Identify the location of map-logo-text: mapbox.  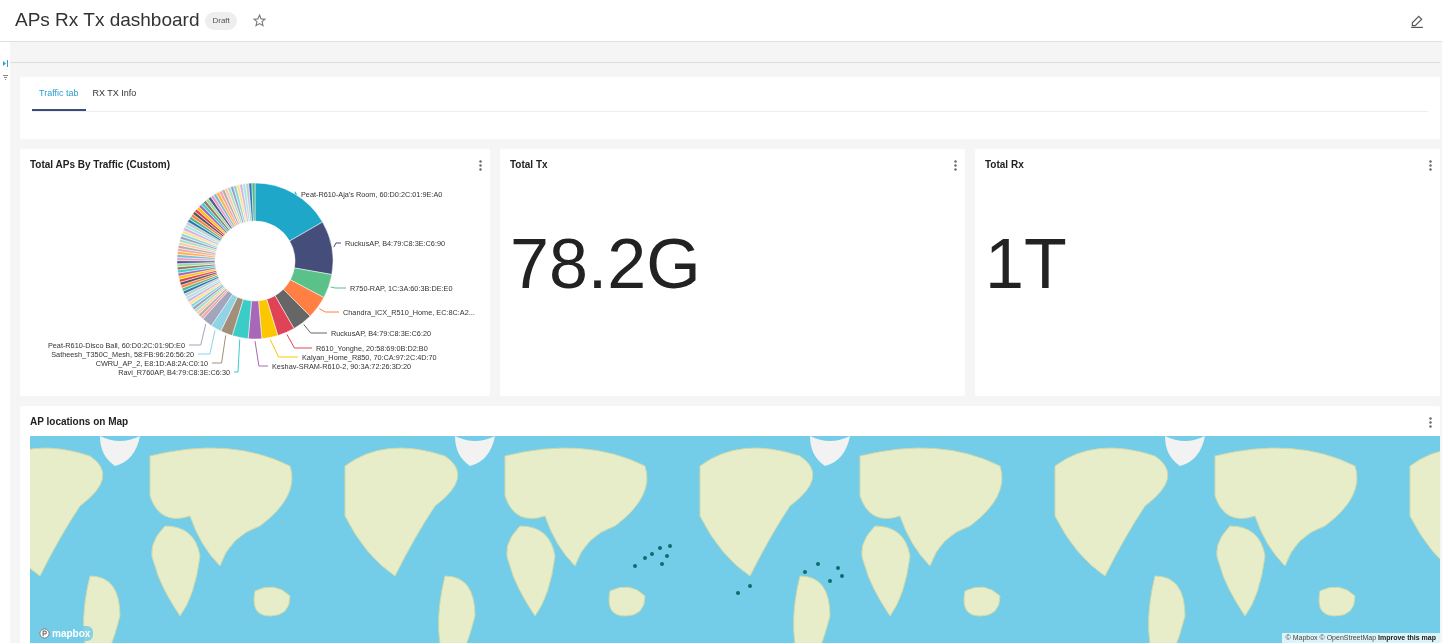
(71, 634).